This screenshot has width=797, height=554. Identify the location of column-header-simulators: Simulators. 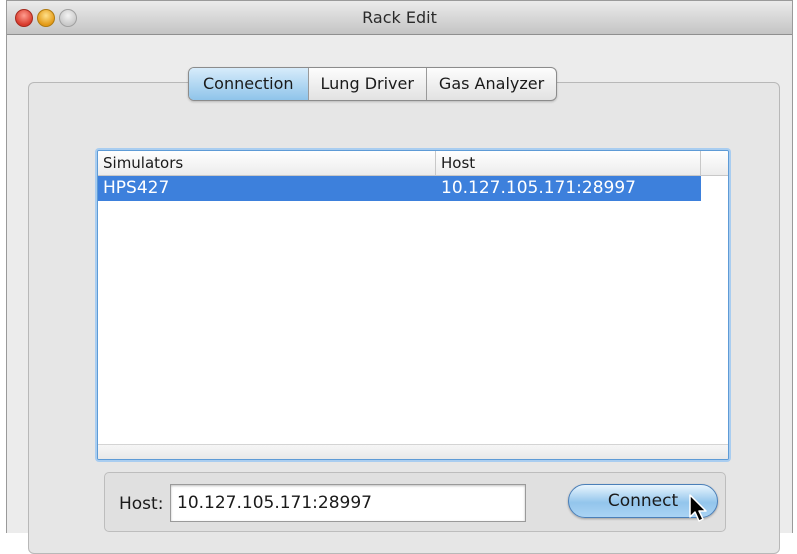
(267, 163).